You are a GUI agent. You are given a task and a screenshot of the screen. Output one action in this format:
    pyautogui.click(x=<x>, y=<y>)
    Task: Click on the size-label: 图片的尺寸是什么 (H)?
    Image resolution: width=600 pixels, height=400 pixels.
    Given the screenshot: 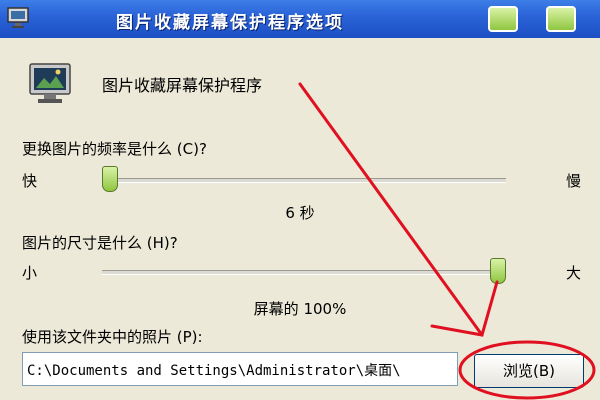 What is the action you would take?
    pyautogui.click(x=100, y=243)
    